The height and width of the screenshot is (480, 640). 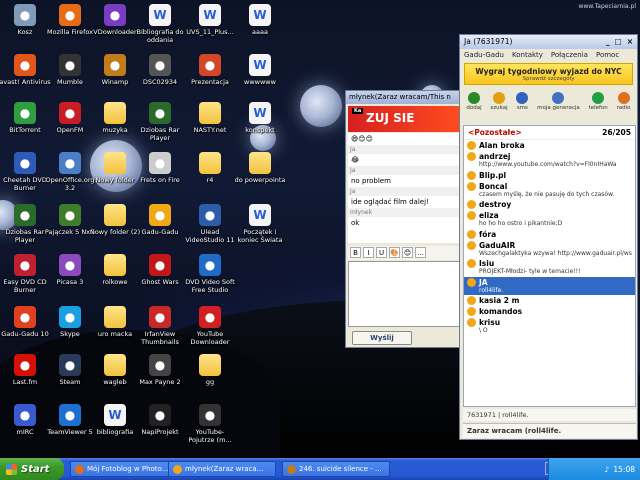 What do you see at coordinates (160, 420) in the screenshot?
I see `desktop-icon: ● NapiProjekt` at bounding box center [160, 420].